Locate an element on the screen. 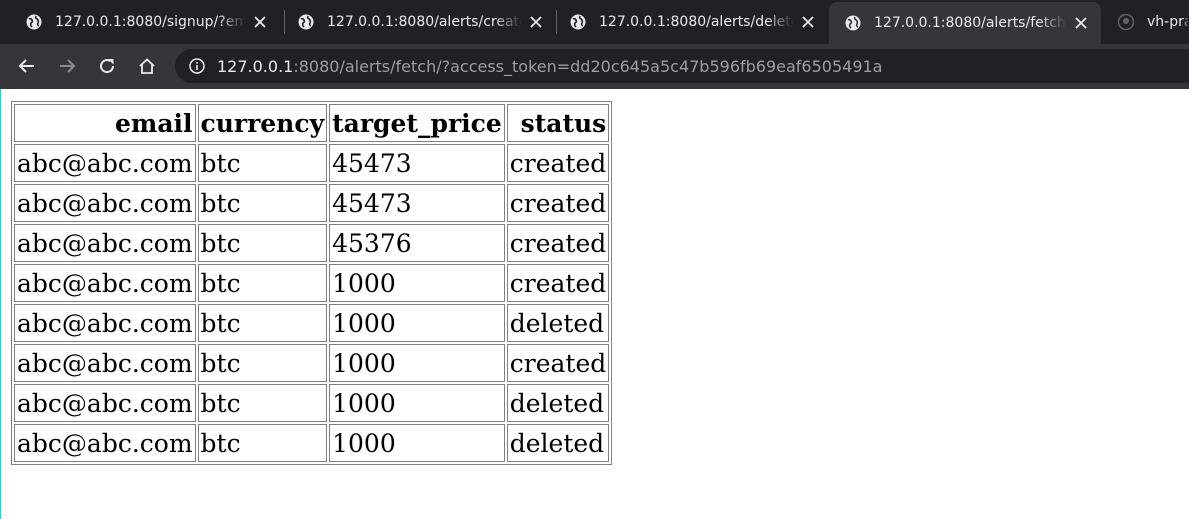  target-price-cell: 45376 is located at coordinates (417, 243).